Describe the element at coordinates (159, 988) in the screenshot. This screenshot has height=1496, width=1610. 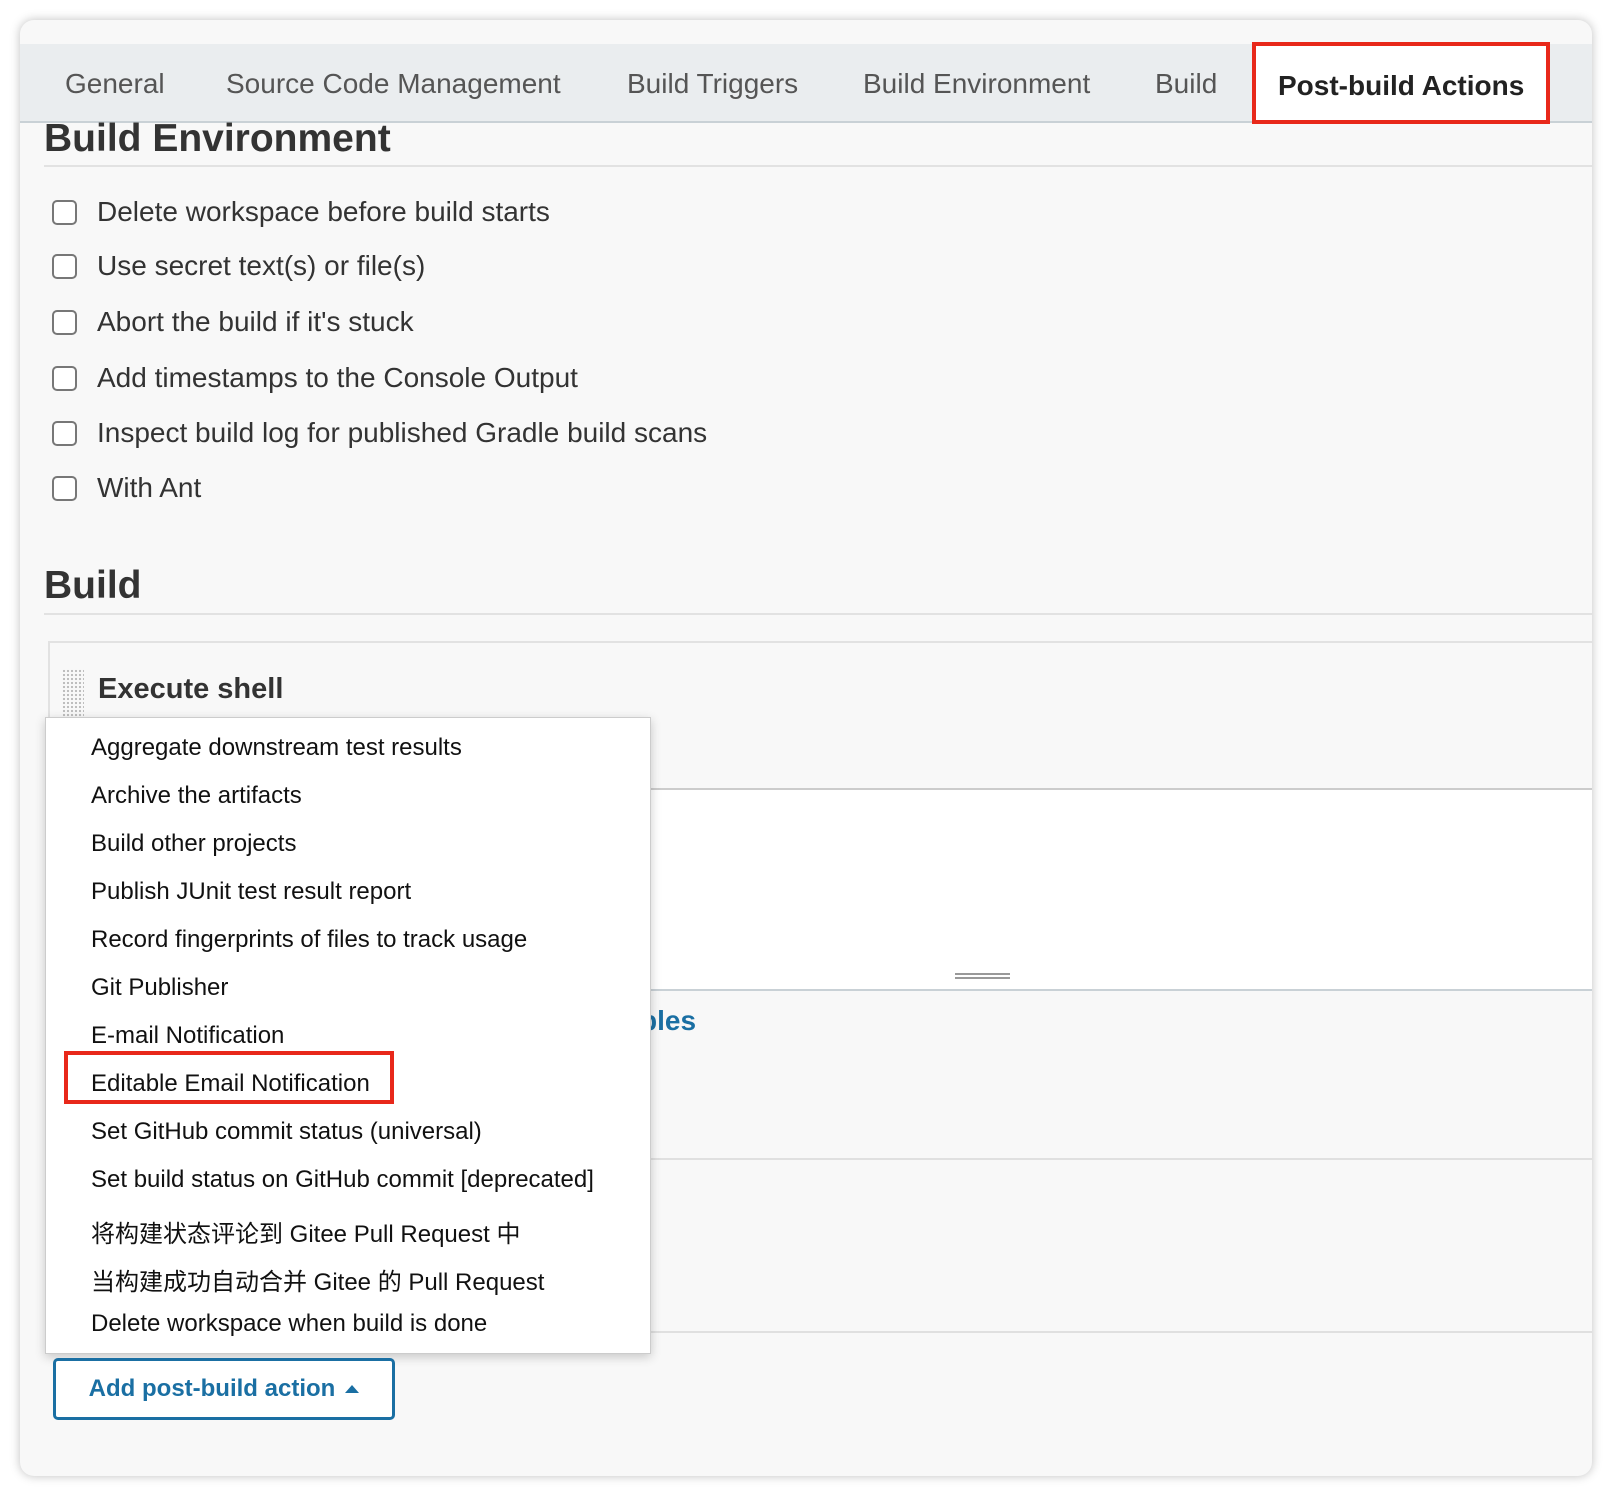
I see `menu-item: Git Publisher` at that location.